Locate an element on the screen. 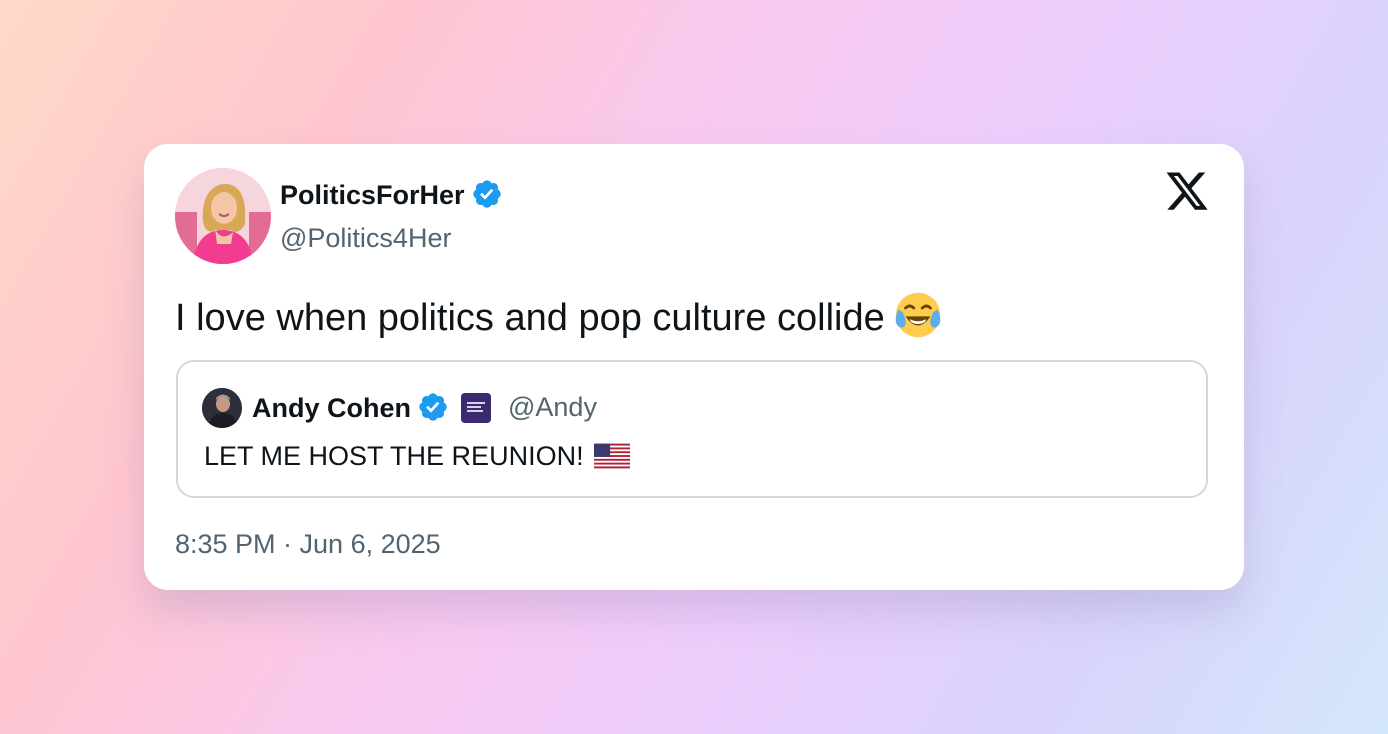 The height and width of the screenshot is (734, 1388). us-flag-icon is located at coordinates (611, 456).